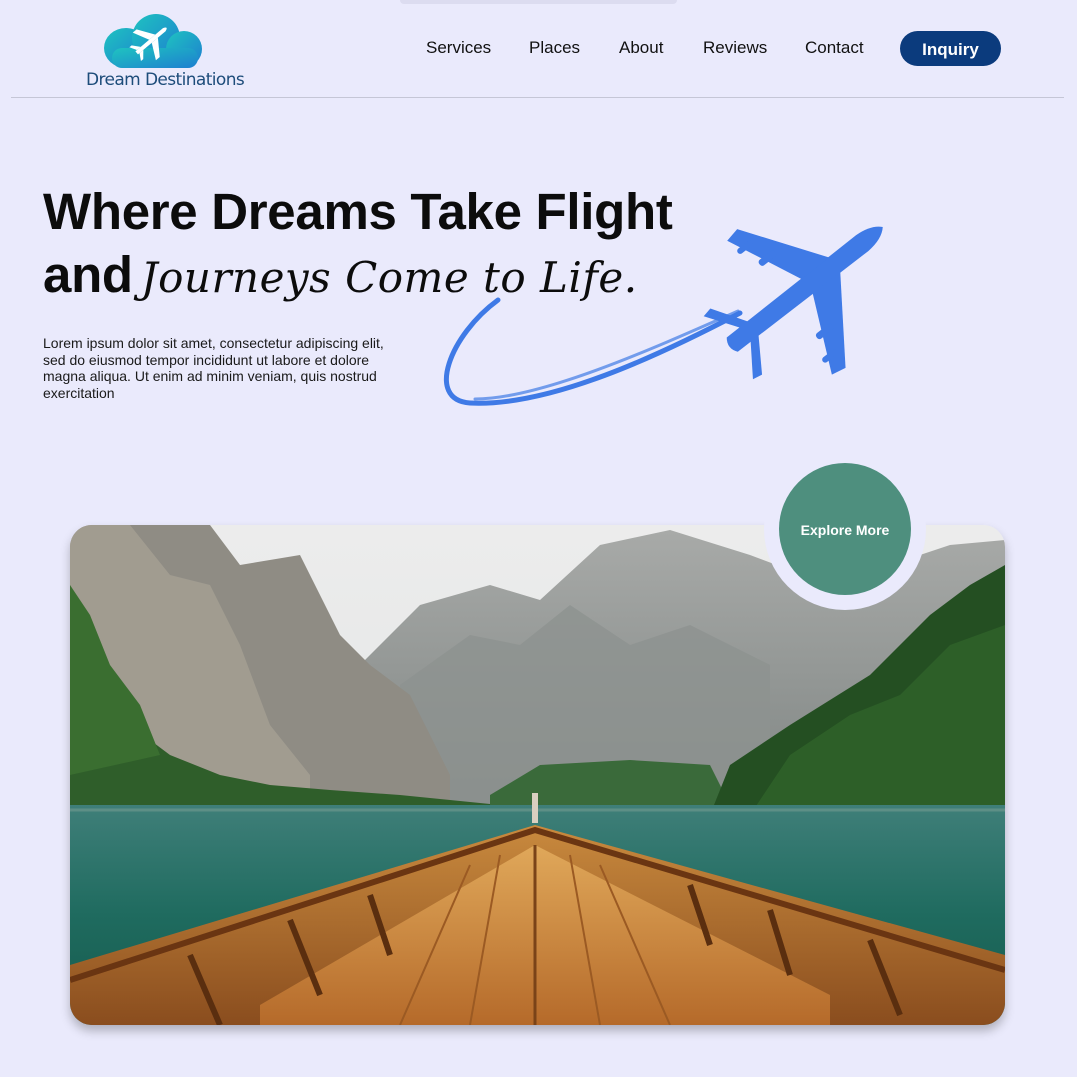 This screenshot has height=1077, width=1077. I want to click on nav-item-places: Places, so click(554, 48).